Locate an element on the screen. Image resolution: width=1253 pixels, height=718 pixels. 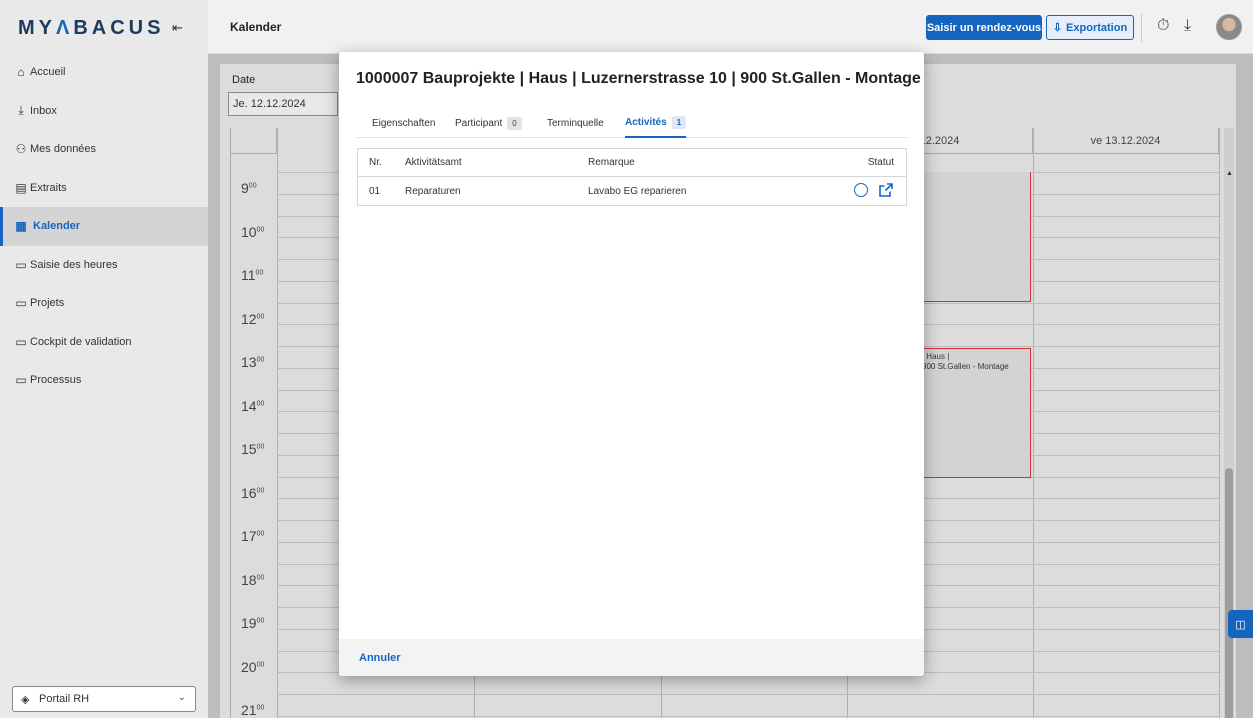
sidebar-item-saisie-des-heures: ▭ Saisie des heures is located at coordinates (104, 265).